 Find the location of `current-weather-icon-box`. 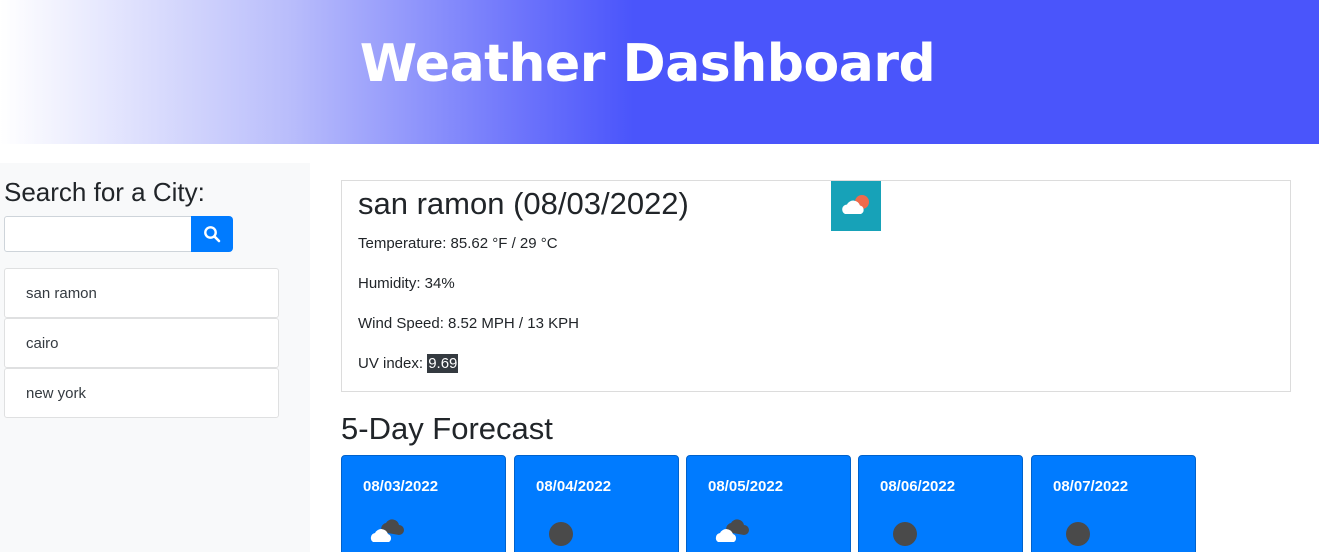

current-weather-icon-box is located at coordinates (856, 206).